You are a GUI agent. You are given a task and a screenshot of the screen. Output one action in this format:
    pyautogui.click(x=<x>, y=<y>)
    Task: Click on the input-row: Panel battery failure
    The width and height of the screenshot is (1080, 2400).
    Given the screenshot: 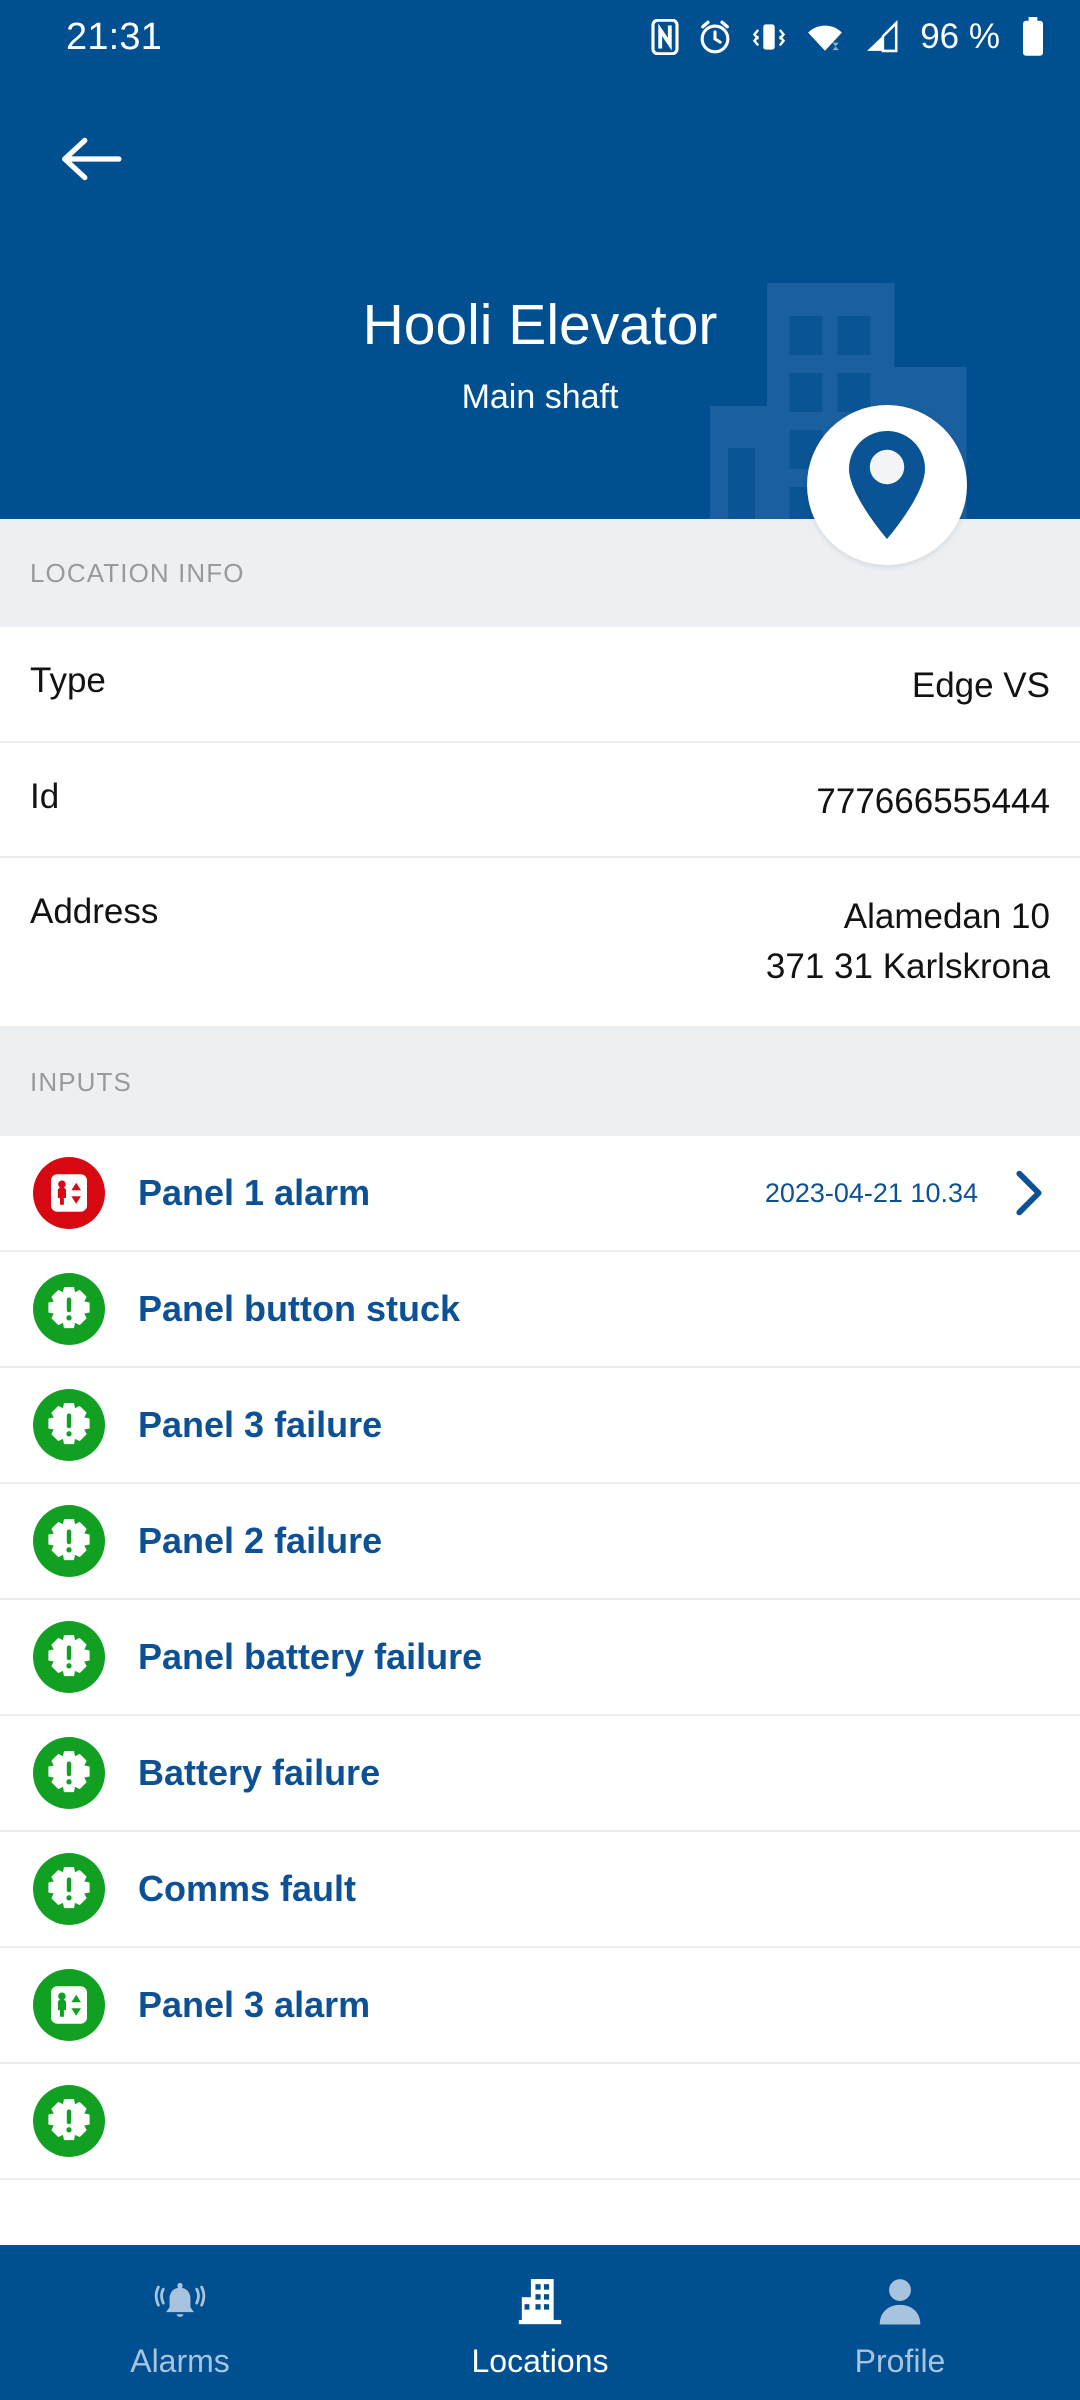 What is the action you would take?
    pyautogui.click(x=540, y=1658)
    